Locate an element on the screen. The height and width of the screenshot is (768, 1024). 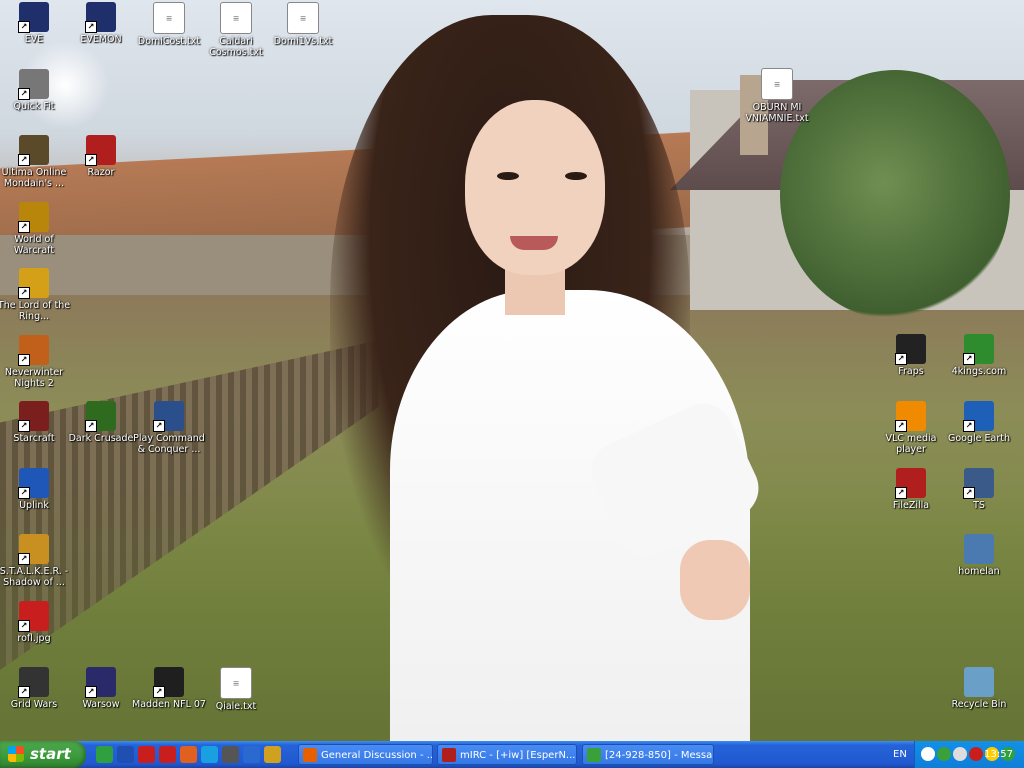
portrait-eye-left is located at coordinates (508, 176).